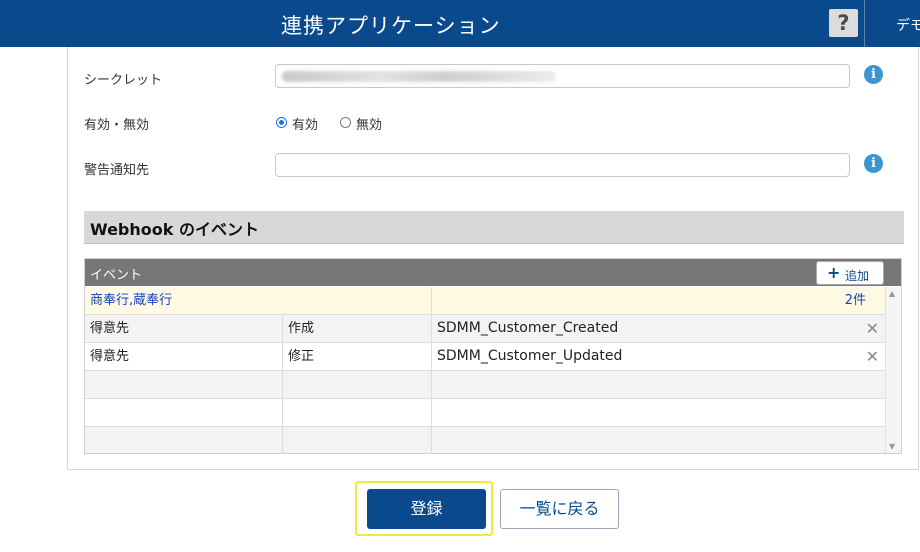 The image size is (920, 552). What do you see at coordinates (174, 229) in the screenshot?
I see `webhook-section-title: Webhook のイベント` at bounding box center [174, 229].